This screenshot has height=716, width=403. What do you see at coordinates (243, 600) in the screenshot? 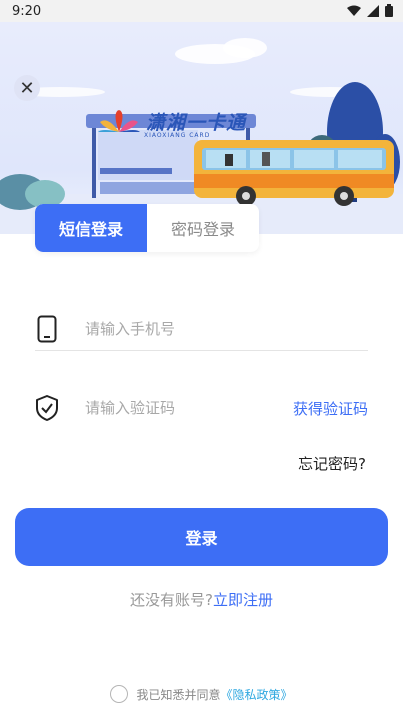
I see `register-link: 立即注册` at bounding box center [243, 600].